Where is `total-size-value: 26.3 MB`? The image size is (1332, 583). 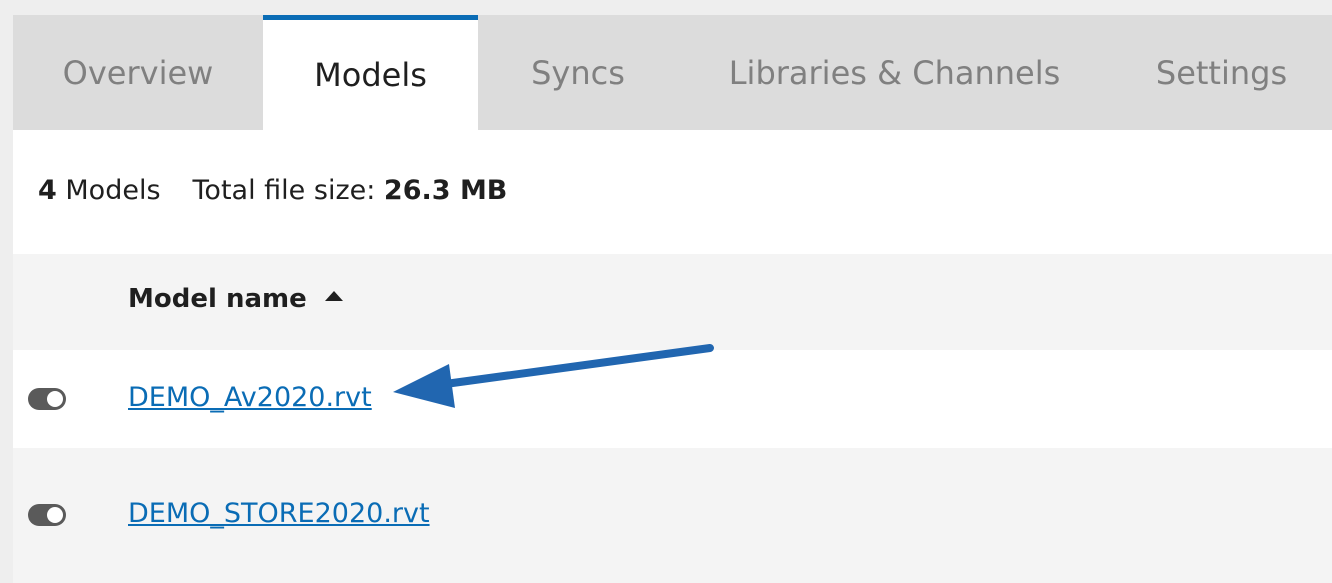
total-size-value: 26.3 MB is located at coordinates (445, 190).